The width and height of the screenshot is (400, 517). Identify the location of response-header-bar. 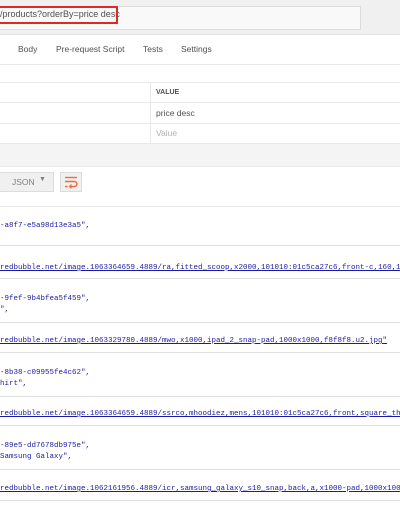
(200, 155).